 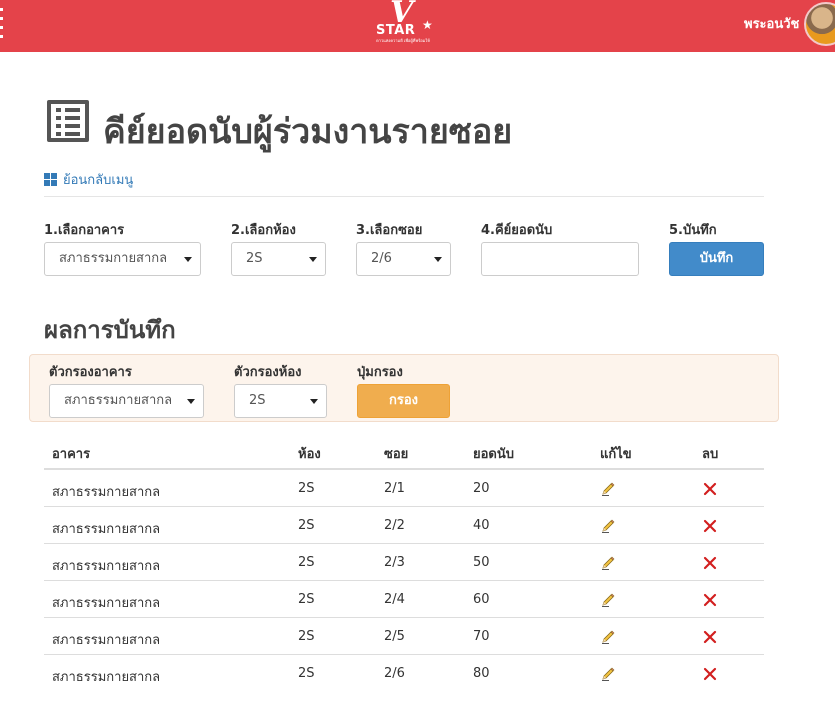 I want to click on col-building: อาคาร, so click(x=71, y=454).